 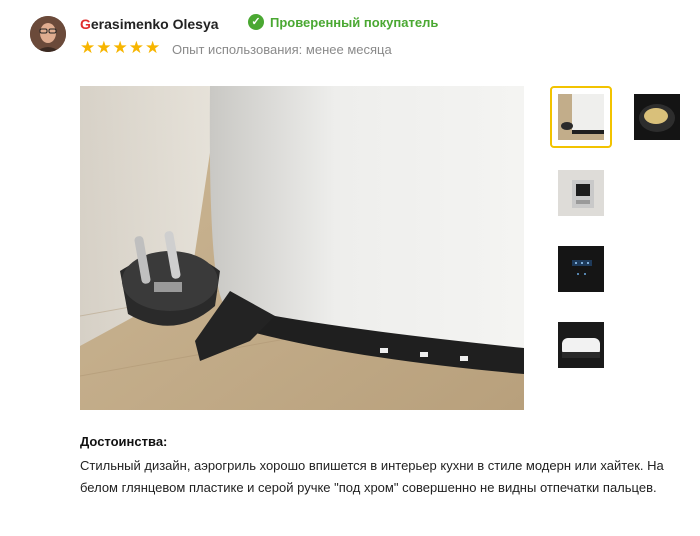 I want to click on checkmark-icon: ✓, so click(x=256, y=22).